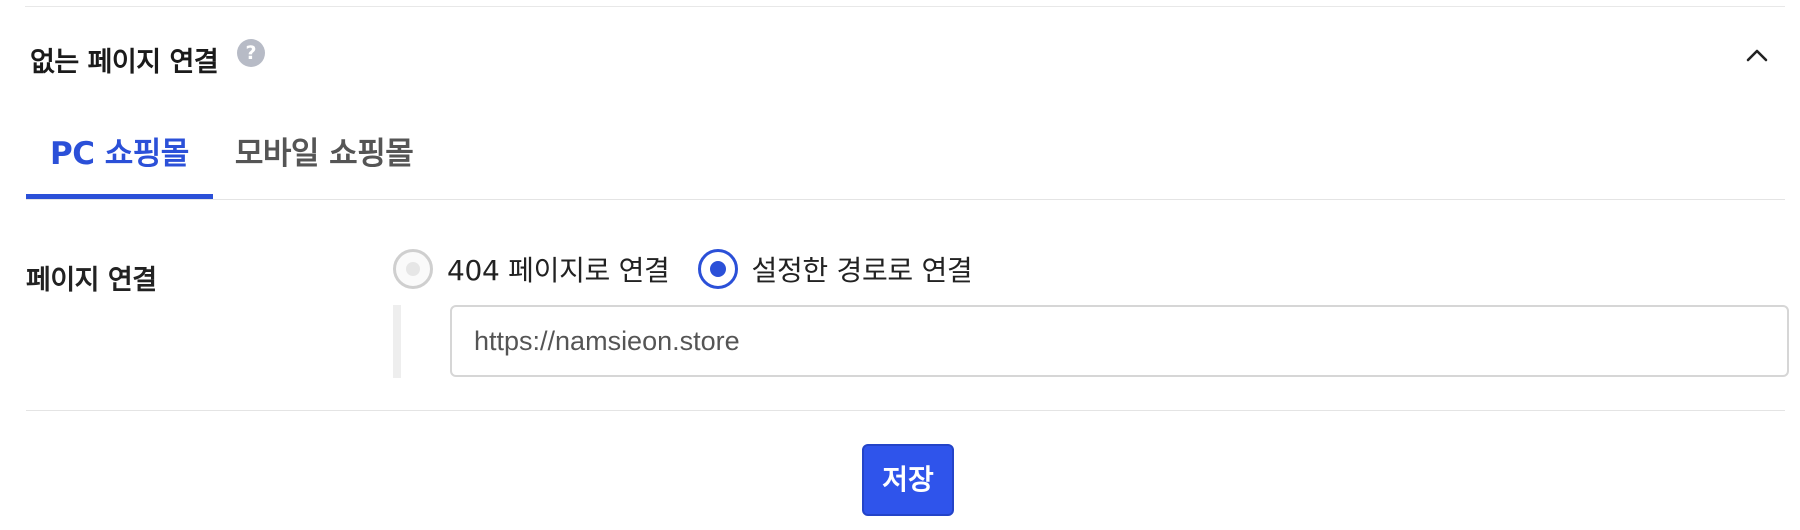 This screenshot has width=1800, height=530. I want to click on tab-mobile-shop: 모바일 쇼핑몰, so click(325, 163).